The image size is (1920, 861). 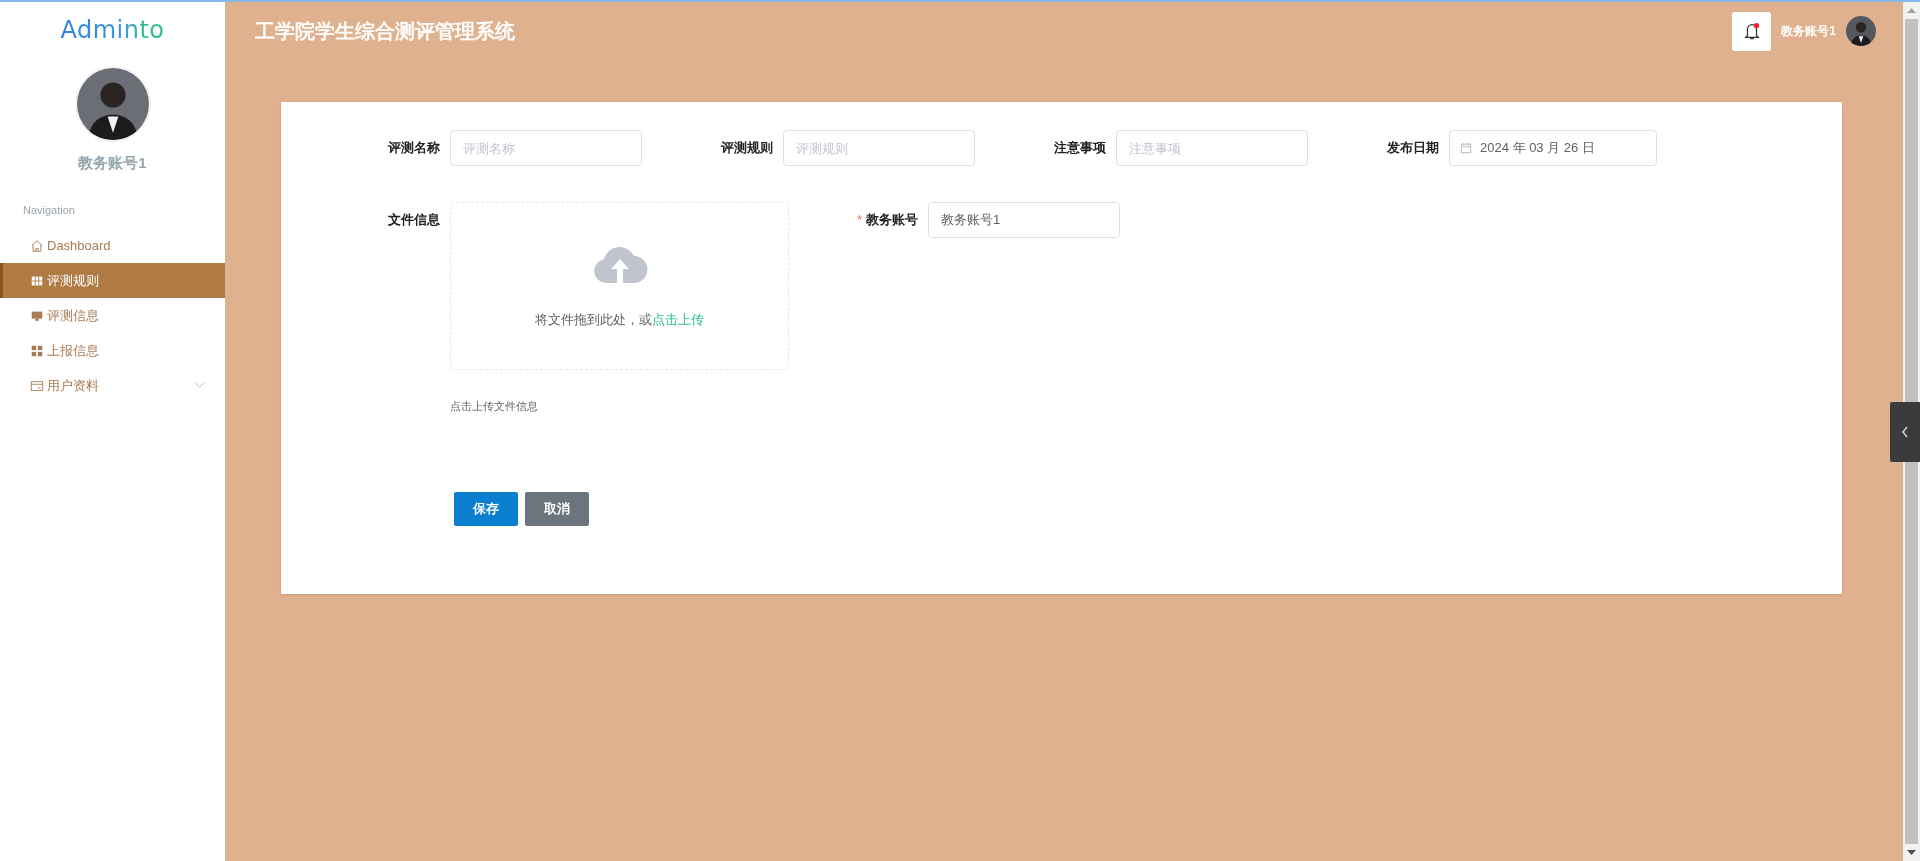 What do you see at coordinates (49, 210) in the screenshot?
I see `section-title: Navigation` at bounding box center [49, 210].